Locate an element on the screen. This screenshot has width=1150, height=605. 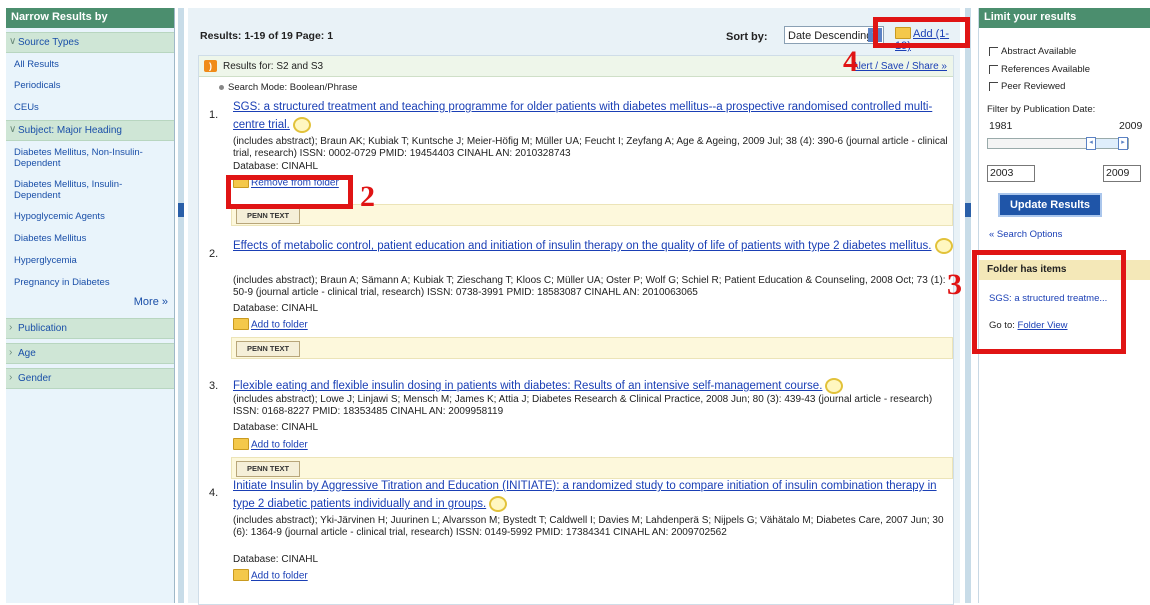
chevron-down-icon: ∨ is located at coordinates (13, 129).